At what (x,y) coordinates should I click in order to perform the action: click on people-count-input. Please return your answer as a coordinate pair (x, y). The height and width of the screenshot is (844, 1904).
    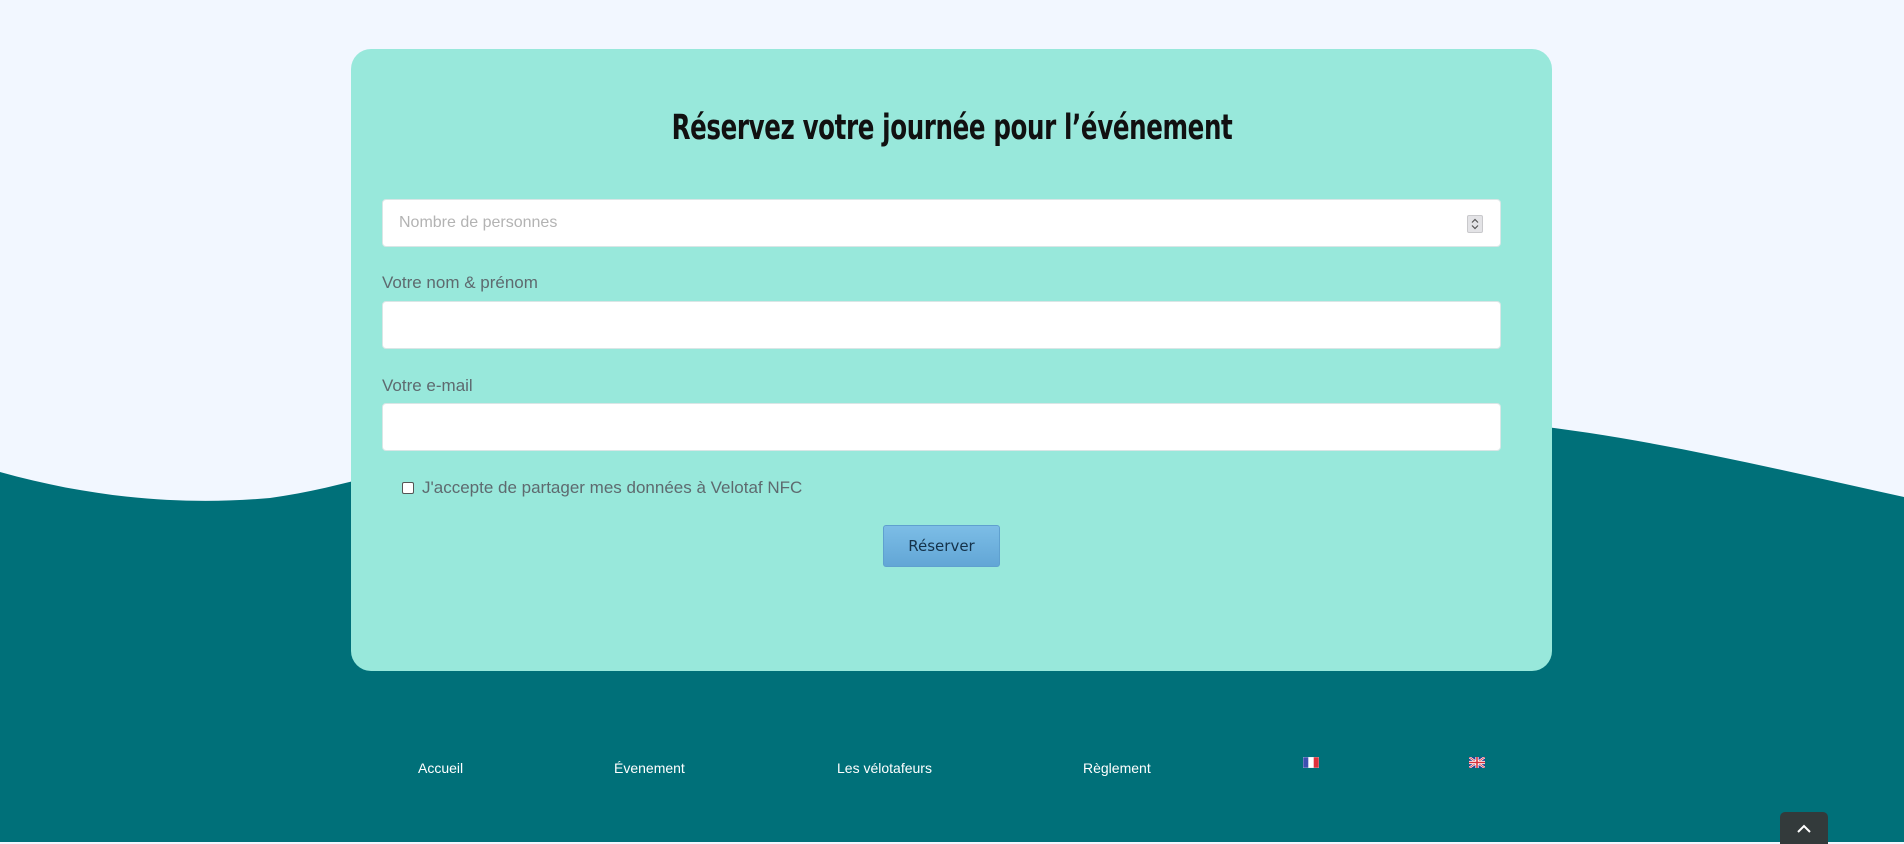
    Looking at the image, I should click on (941, 223).